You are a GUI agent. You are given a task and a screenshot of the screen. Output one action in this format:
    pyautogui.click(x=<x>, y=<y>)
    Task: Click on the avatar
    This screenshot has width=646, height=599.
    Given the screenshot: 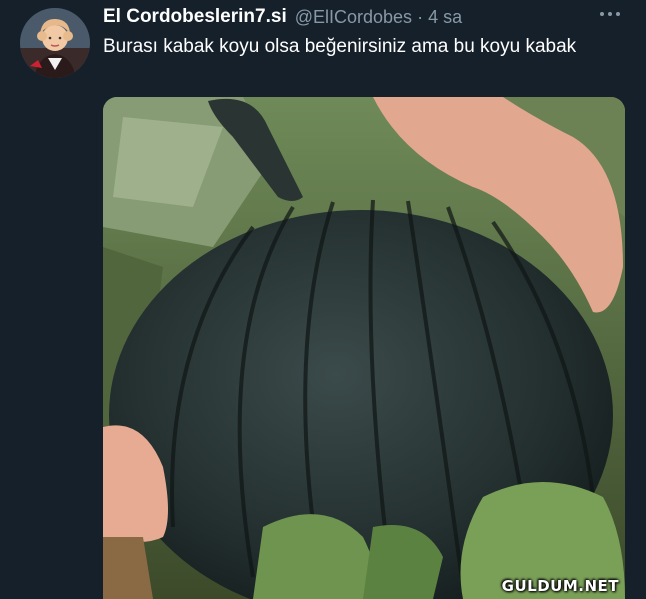 What is the action you would take?
    pyautogui.click(x=55, y=43)
    